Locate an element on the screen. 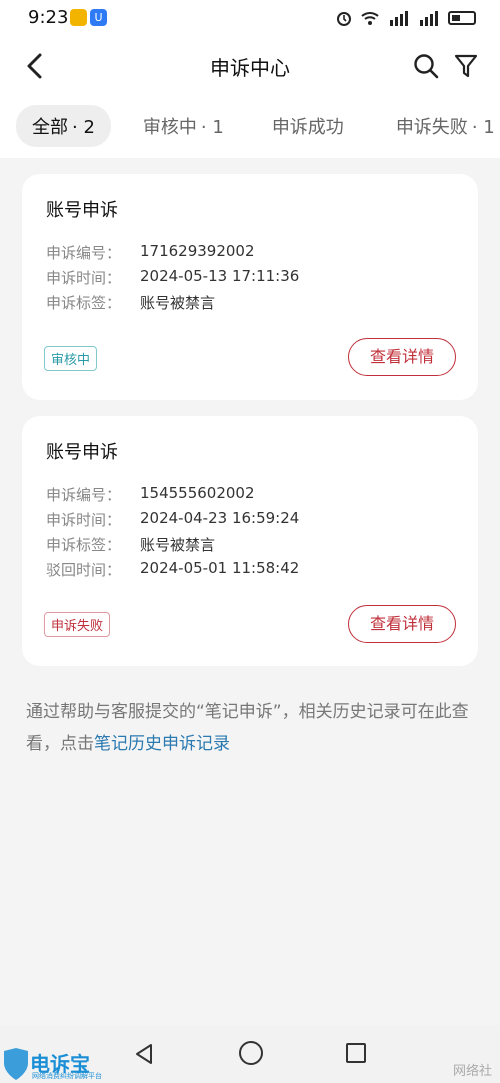 The width and height of the screenshot is (500, 1083). tab-reviewing: 审核中 · 1 is located at coordinates (183, 126).